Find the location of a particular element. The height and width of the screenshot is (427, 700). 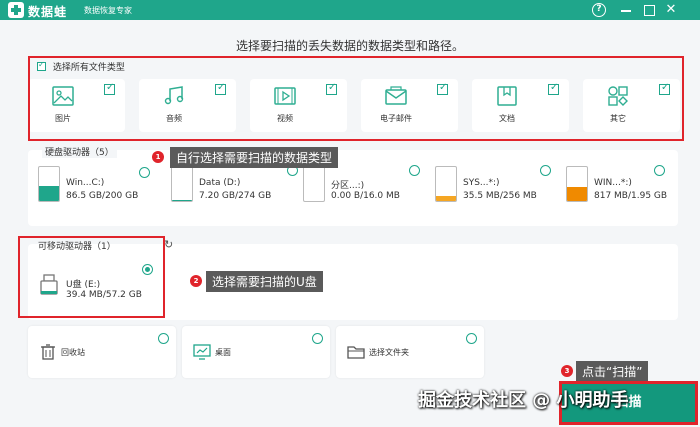

maximize-button is located at coordinates (649, 10).